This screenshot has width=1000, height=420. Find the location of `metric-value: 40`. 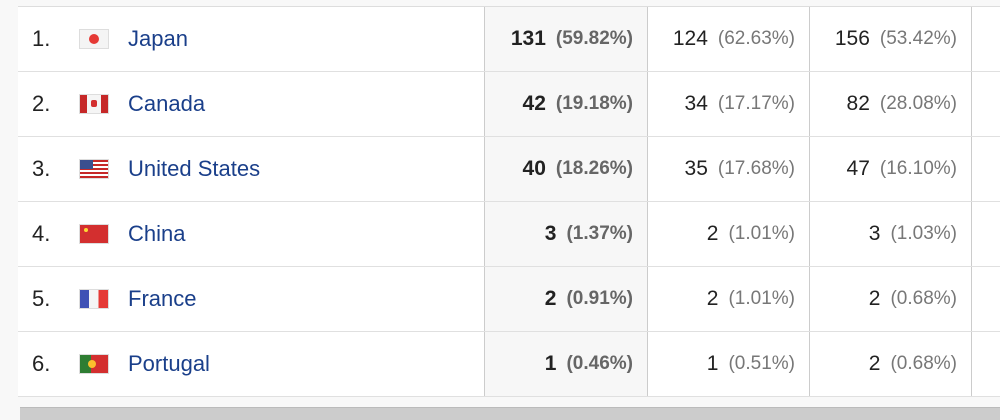

metric-value: 40 is located at coordinates (534, 168).